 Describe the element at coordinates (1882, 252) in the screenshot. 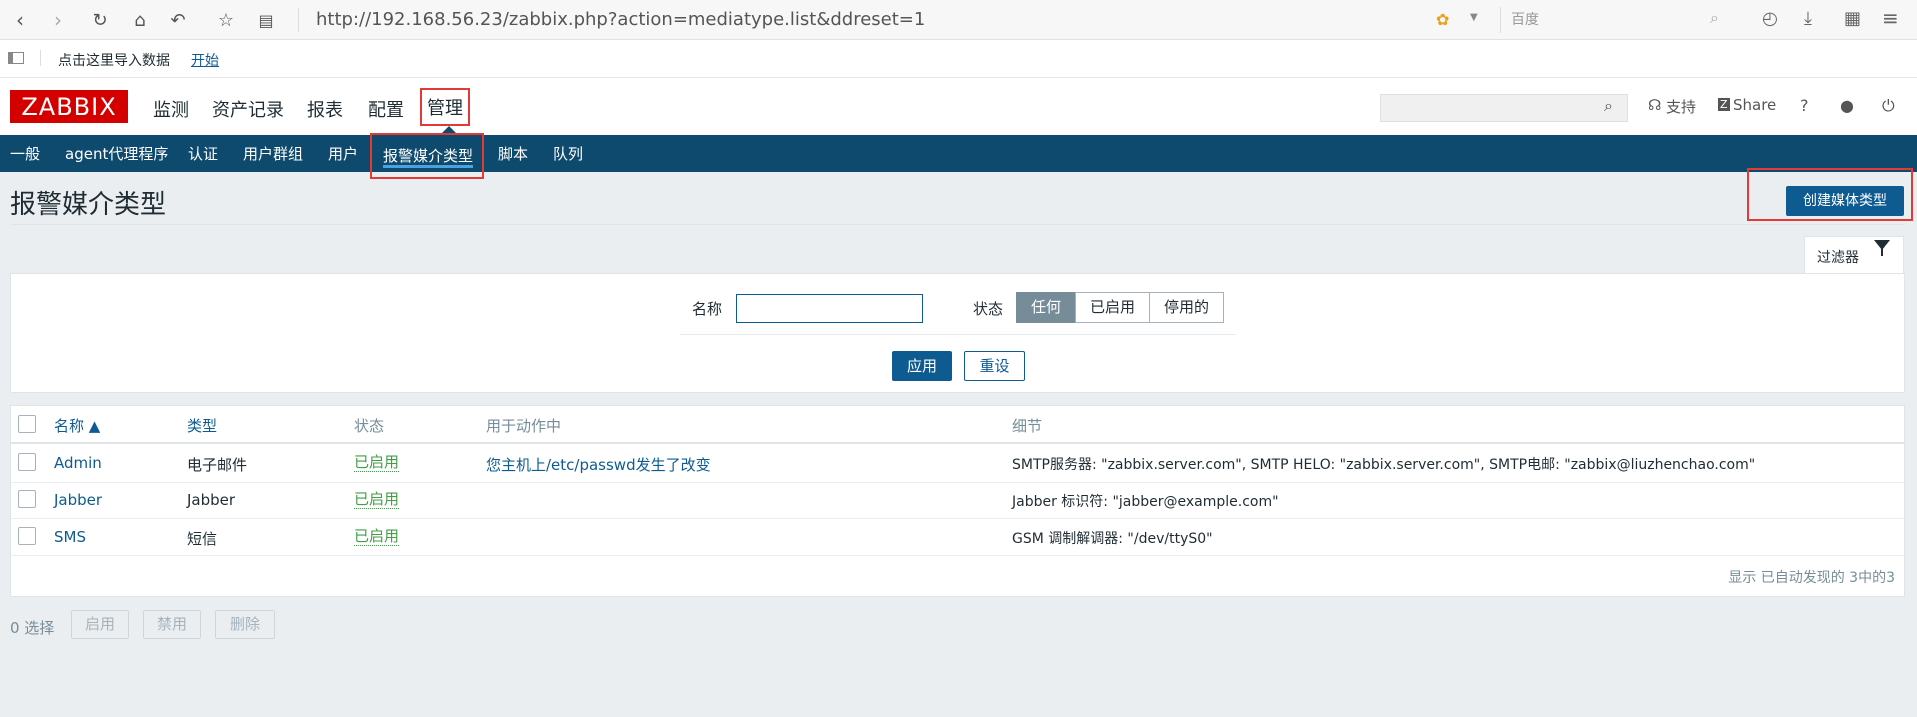

I see `filter-icon-stem` at that location.